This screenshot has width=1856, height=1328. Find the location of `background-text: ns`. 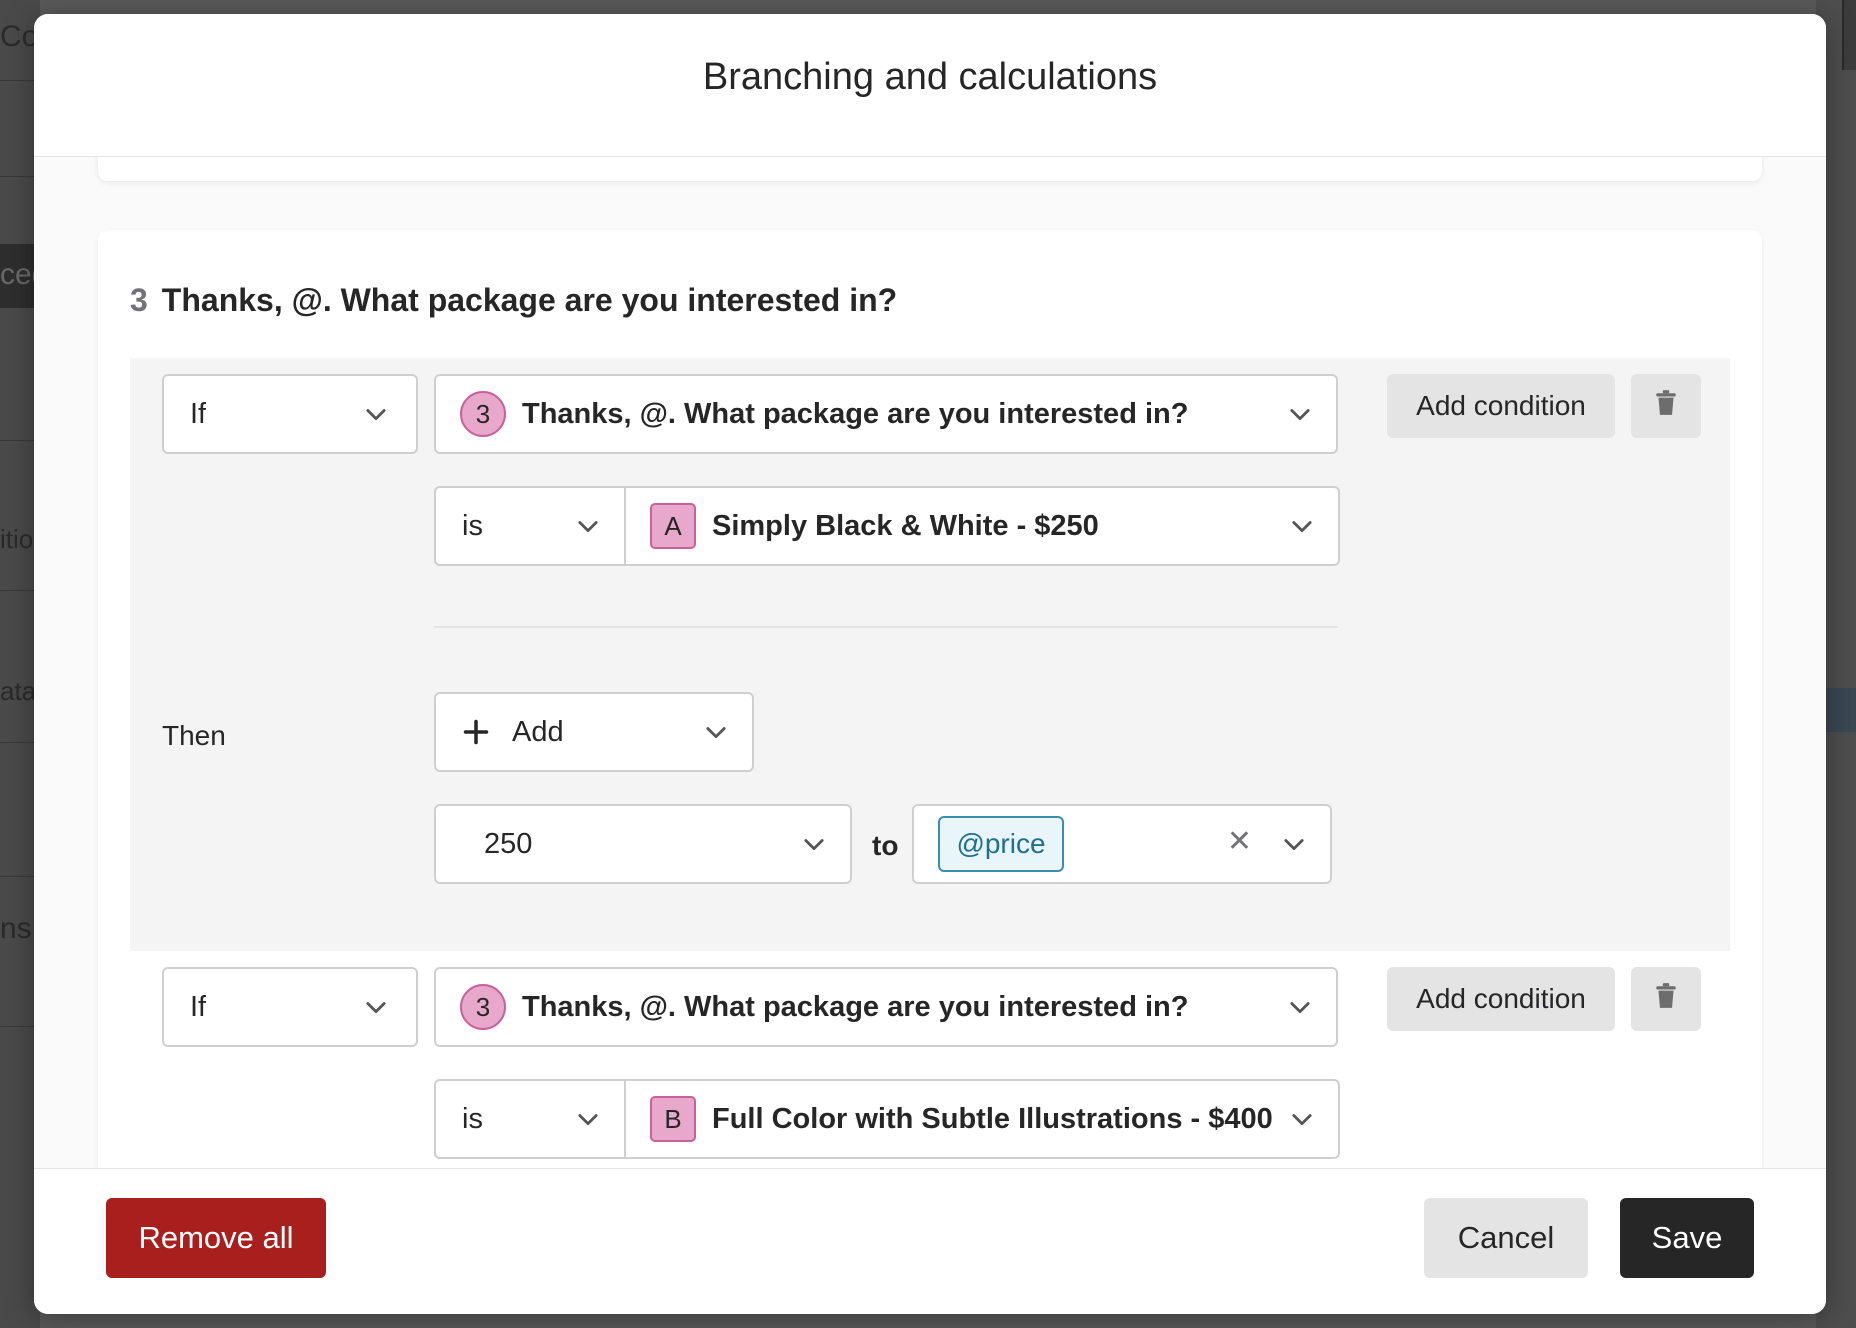

background-text: ns is located at coordinates (16, 928).